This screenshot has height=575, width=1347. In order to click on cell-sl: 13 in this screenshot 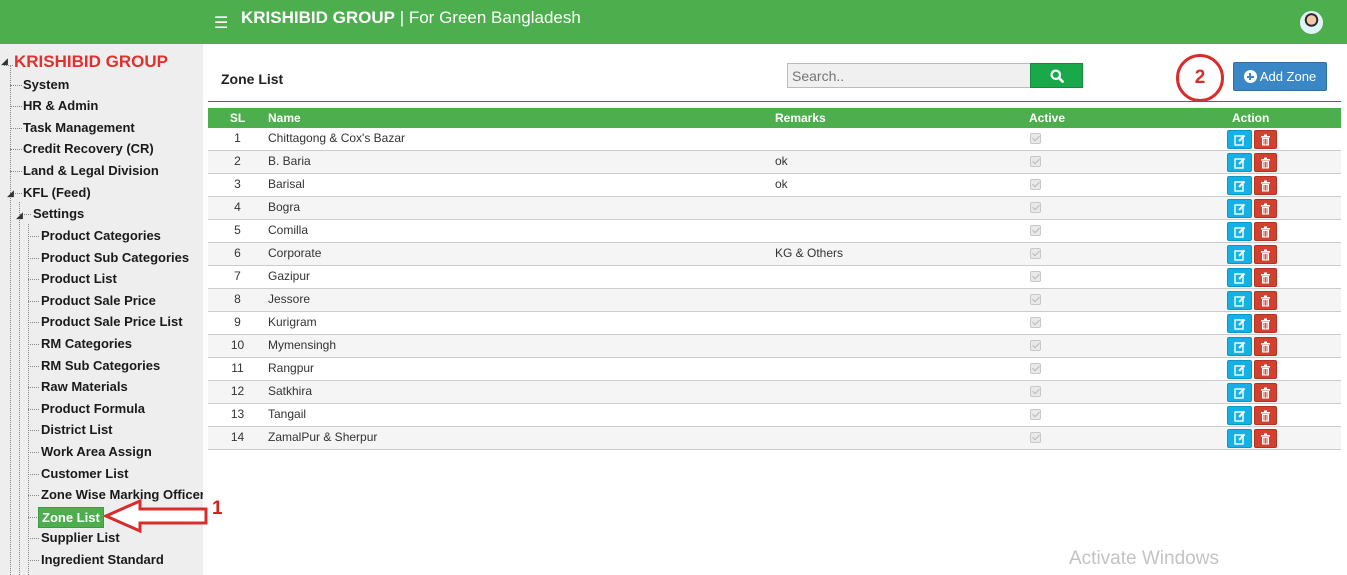, I will do `click(237, 414)`.